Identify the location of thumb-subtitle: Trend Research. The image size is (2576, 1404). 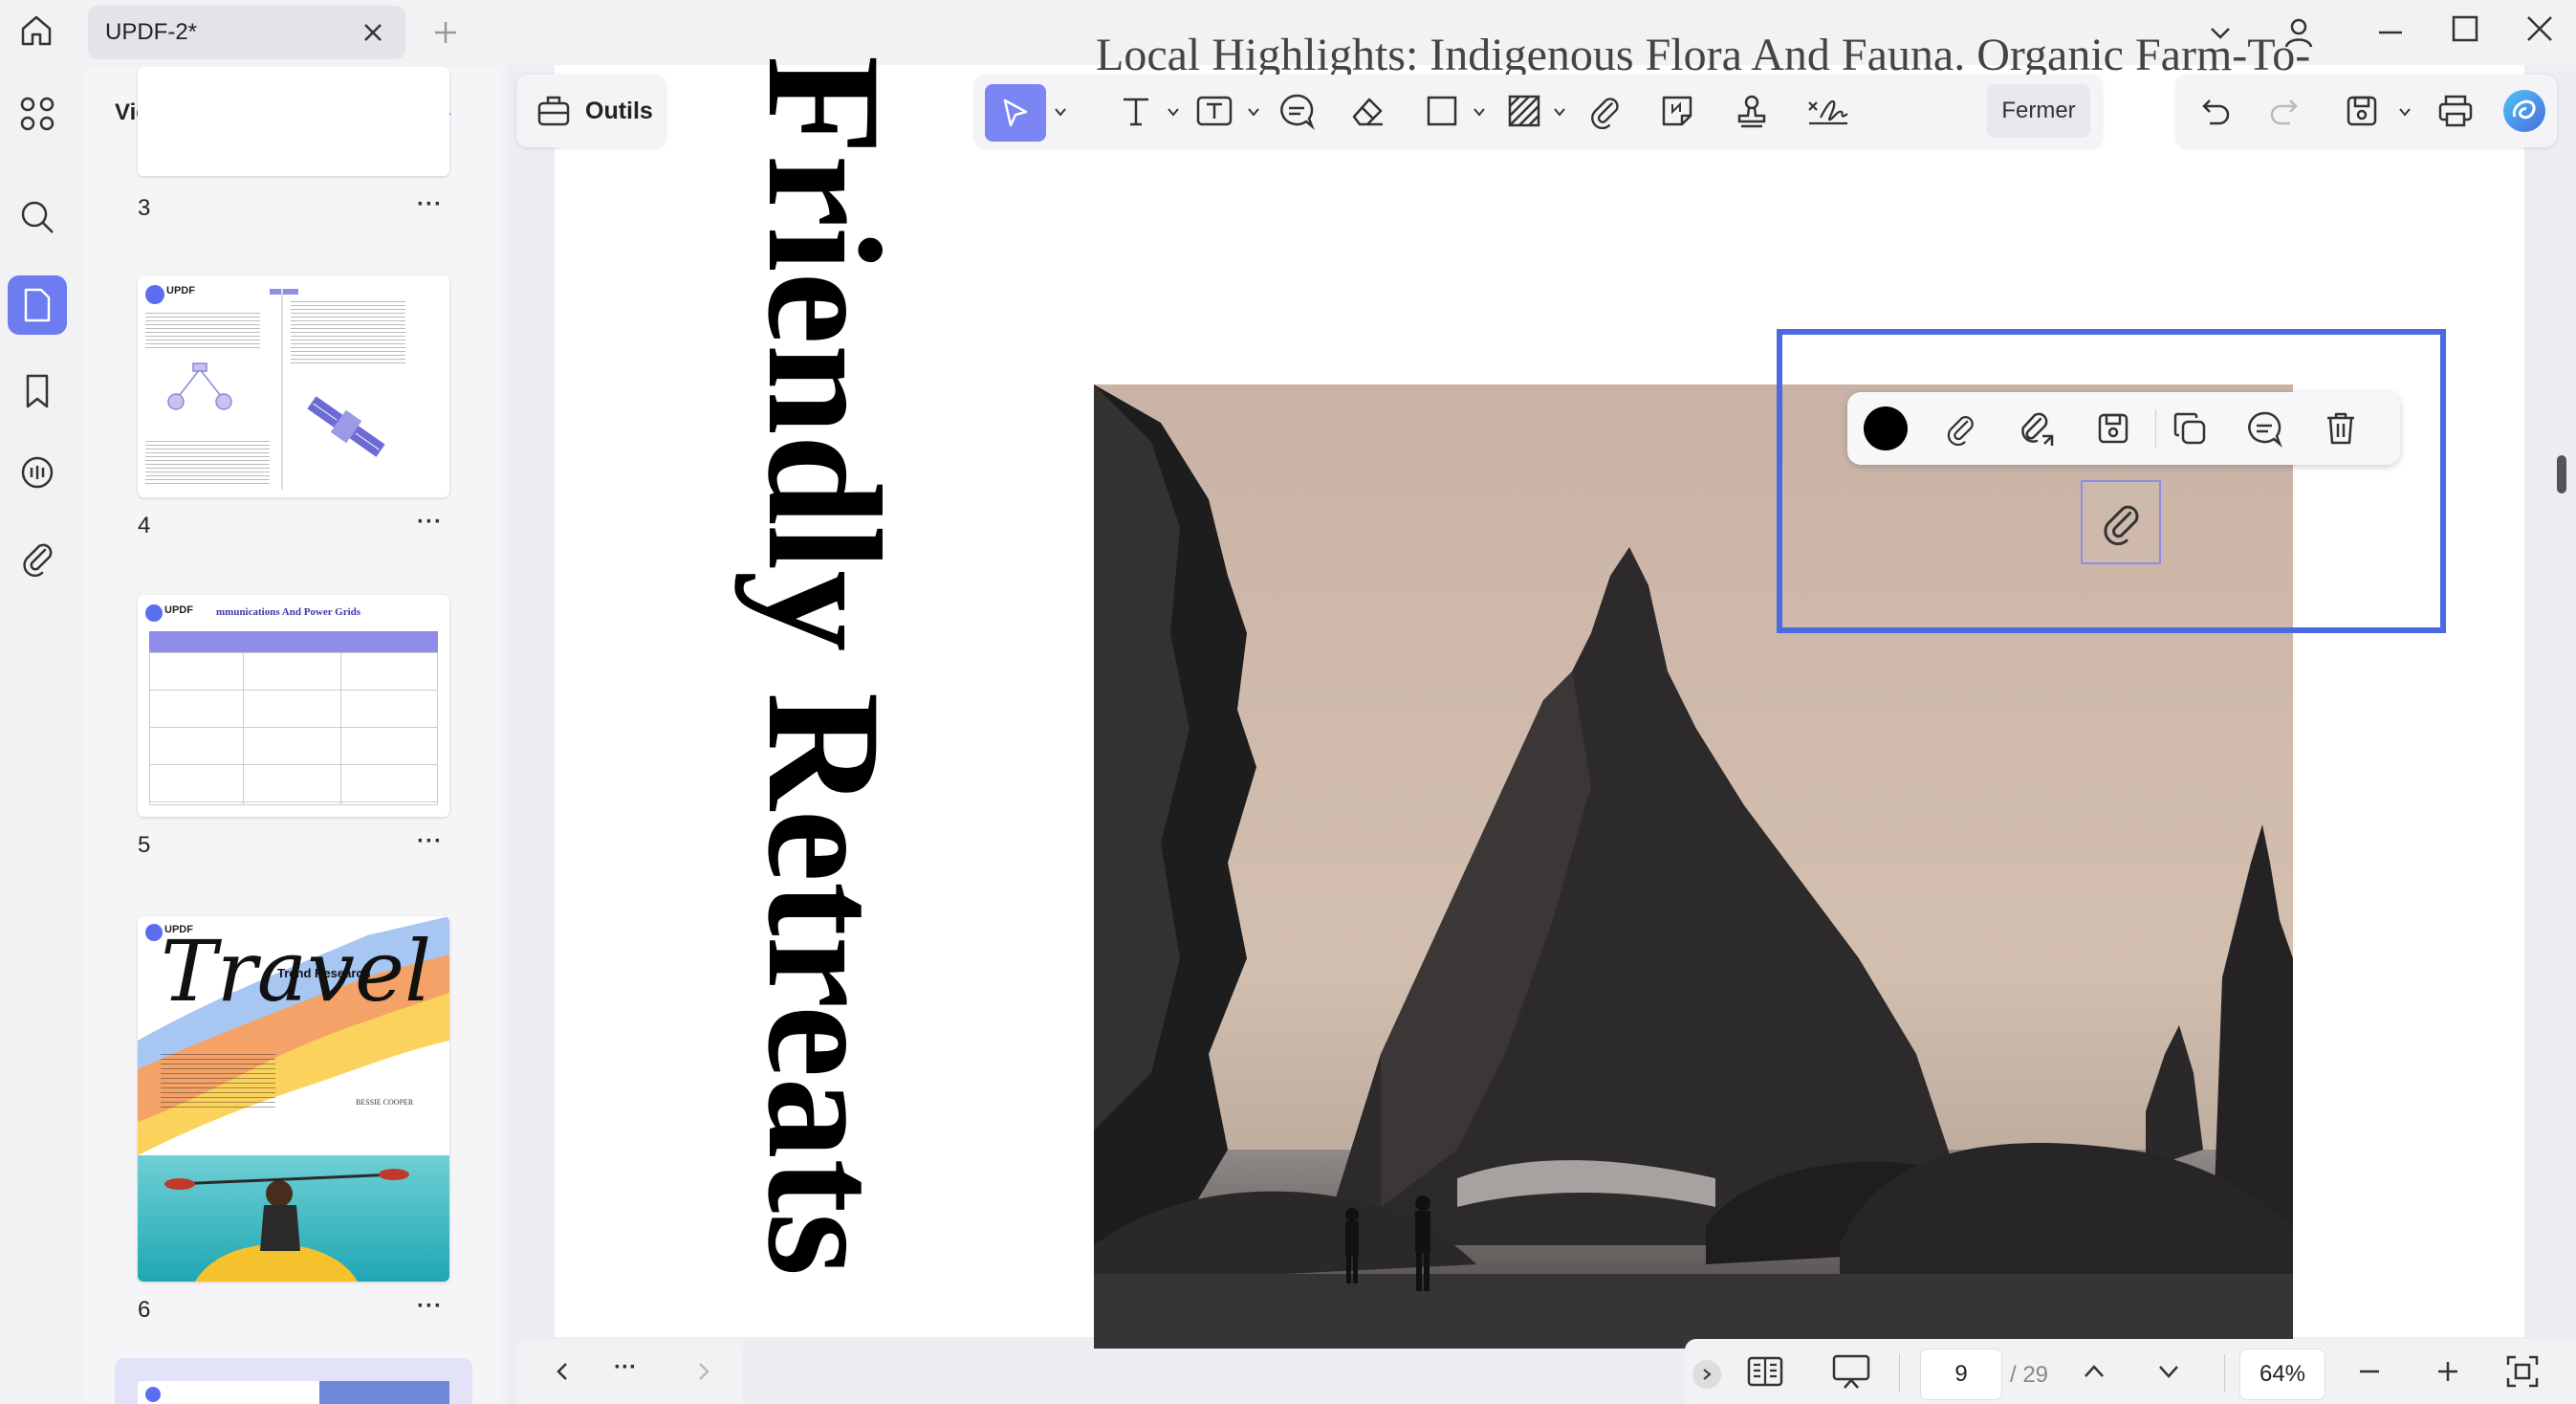
(324, 973).